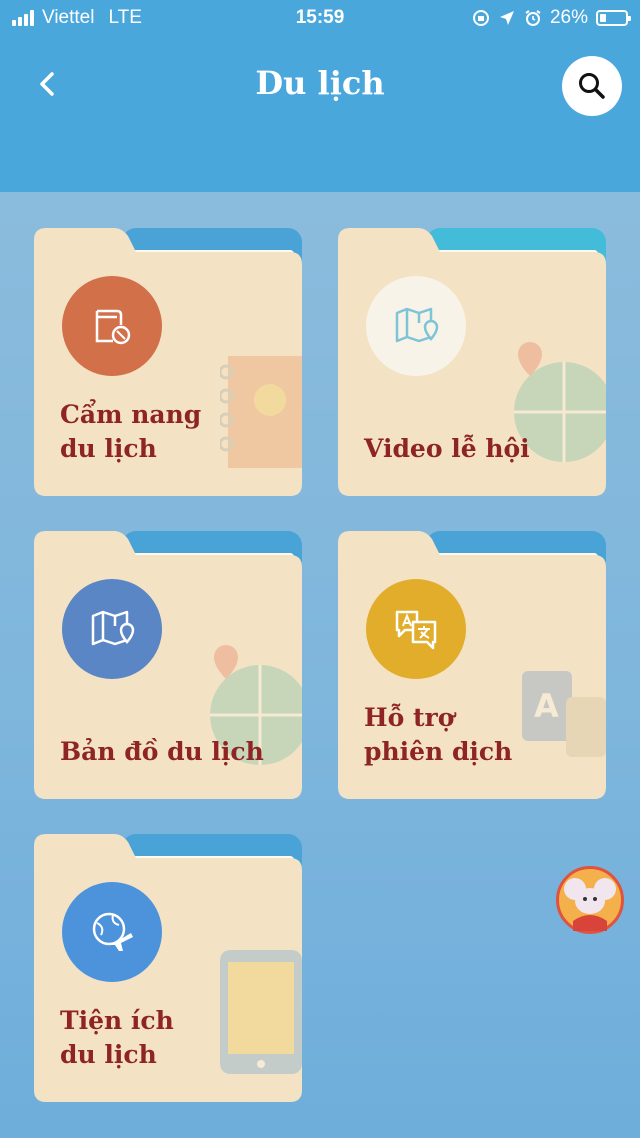 The height and width of the screenshot is (1138, 640). Describe the element at coordinates (472, 362) in the screenshot. I see `category-card-festival-video: Video lễ hội` at that location.